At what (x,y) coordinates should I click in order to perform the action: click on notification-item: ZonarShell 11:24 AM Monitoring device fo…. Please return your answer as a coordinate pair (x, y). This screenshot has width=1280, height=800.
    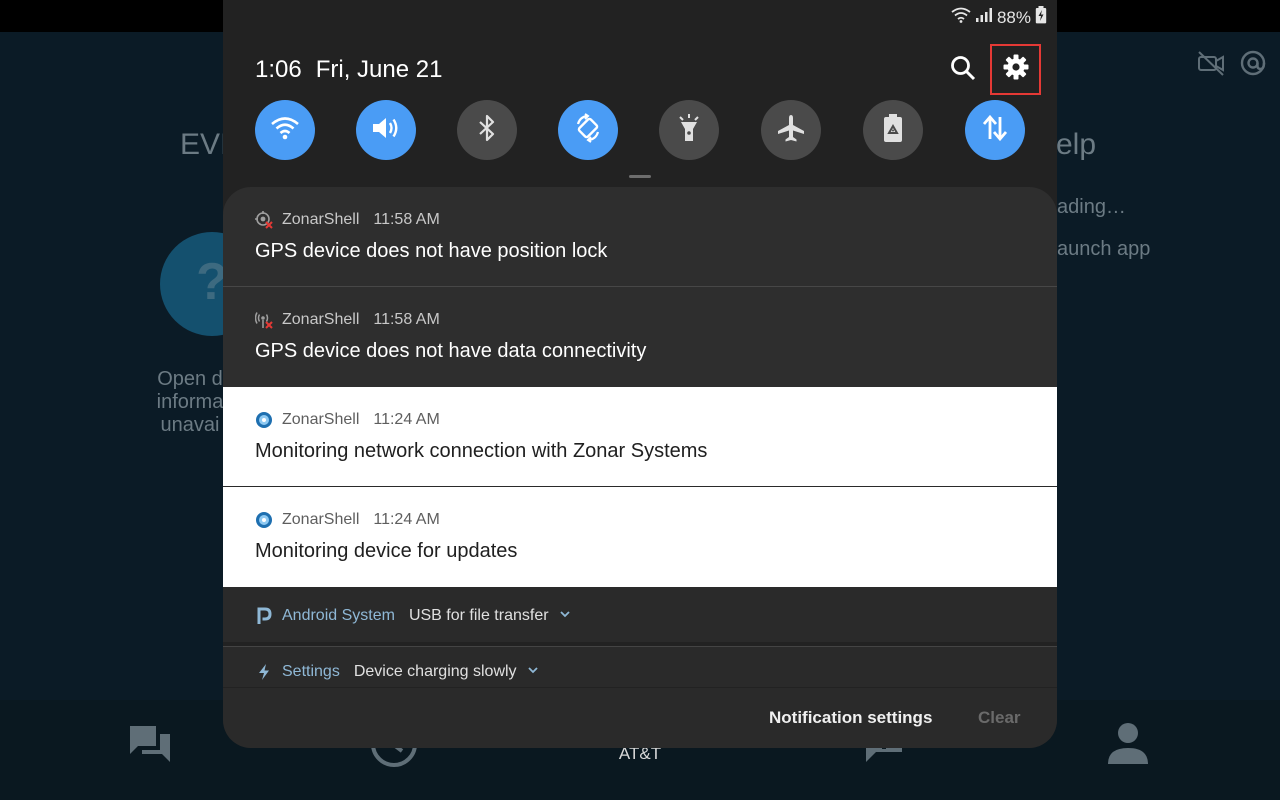
    Looking at the image, I should click on (640, 537).